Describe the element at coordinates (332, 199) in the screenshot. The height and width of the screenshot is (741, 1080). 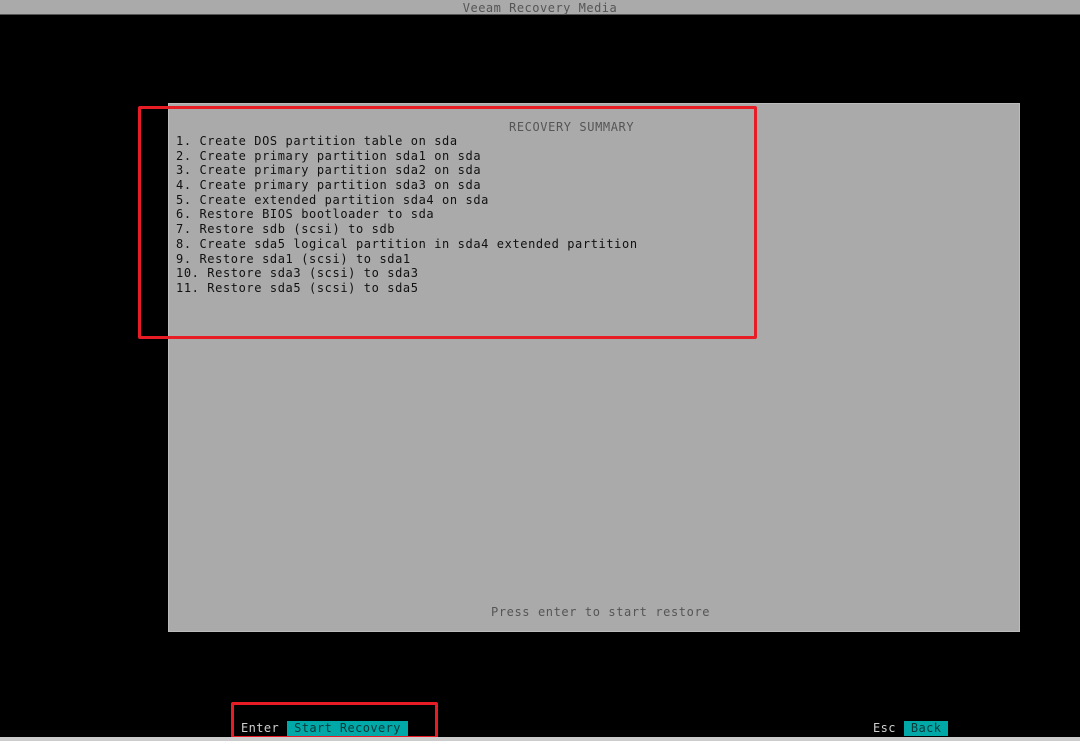
I see `recovery-step: 5. Create extended partition sda4 on sda` at that location.